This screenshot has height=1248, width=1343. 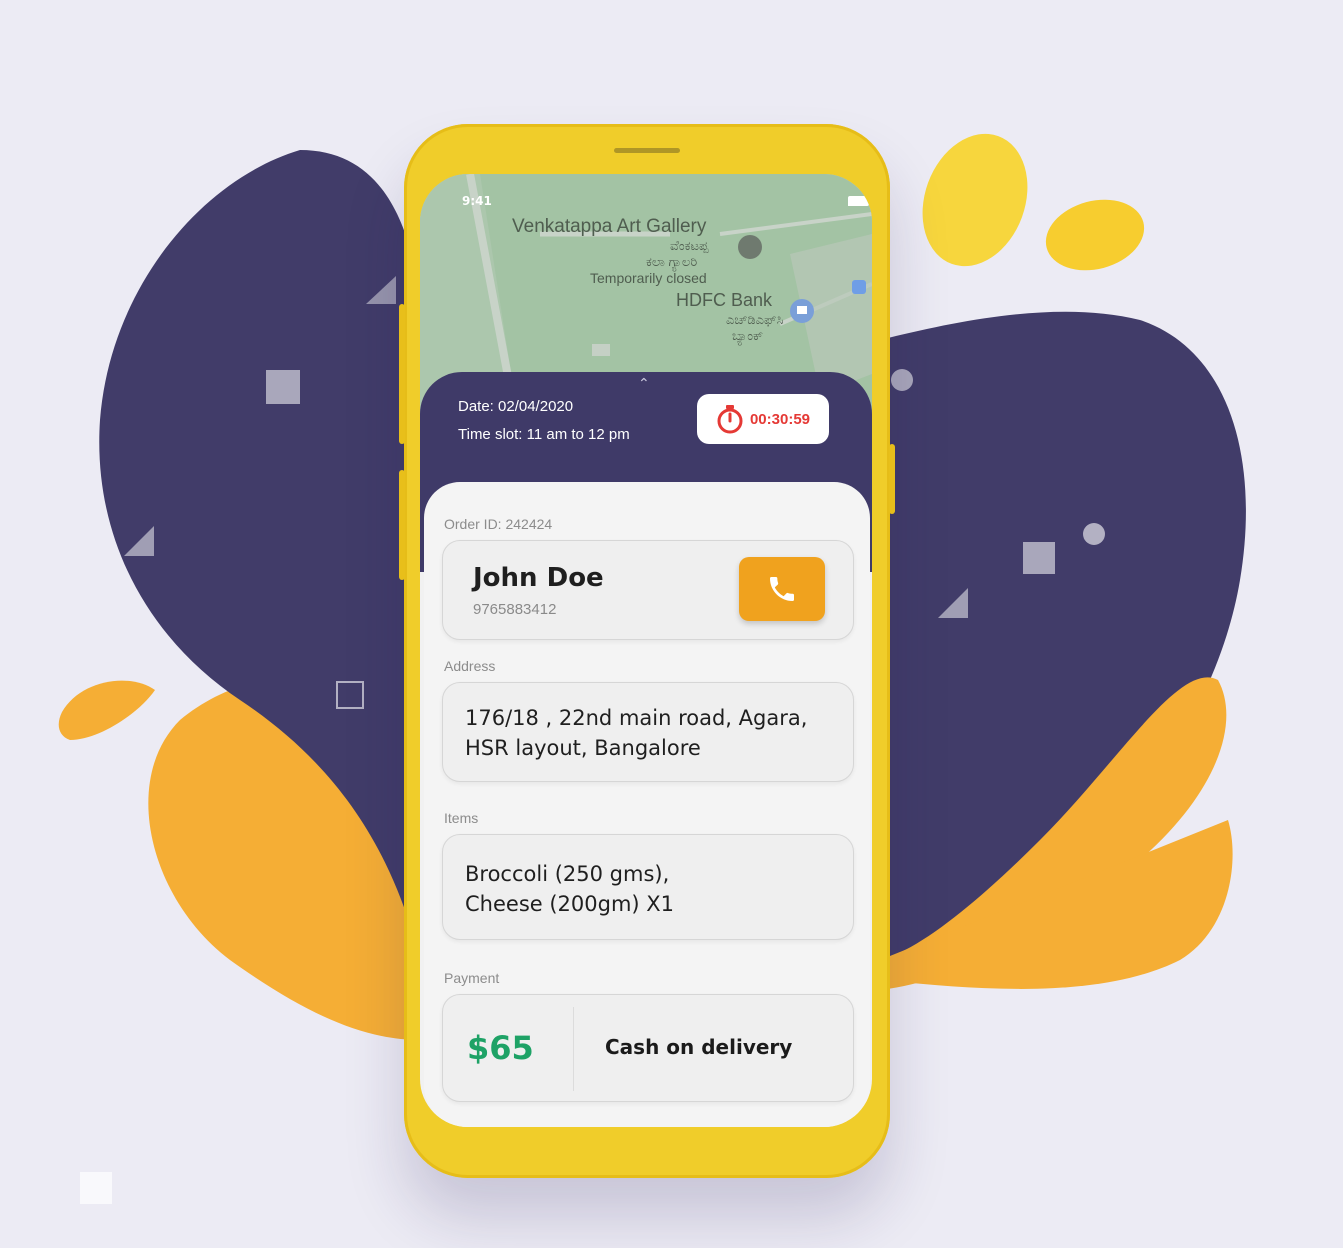 I want to click on countdown-timer: 00:30:59, so click(x=763, y=419).